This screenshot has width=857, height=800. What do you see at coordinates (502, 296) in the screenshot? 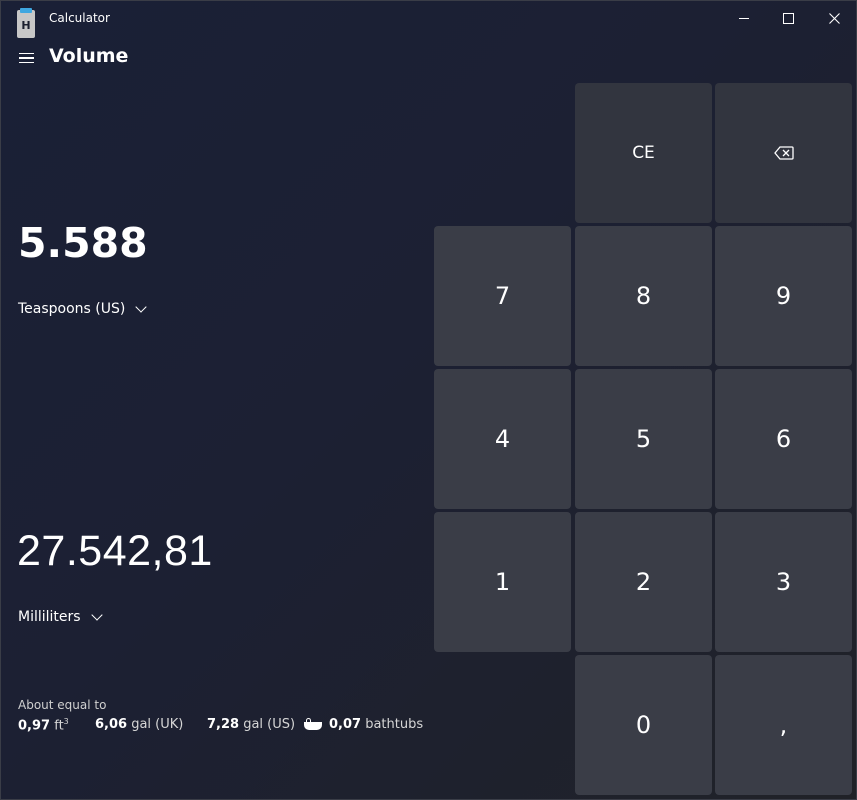
I see `digit-7-button: 7` at bounding box center [502, 296].